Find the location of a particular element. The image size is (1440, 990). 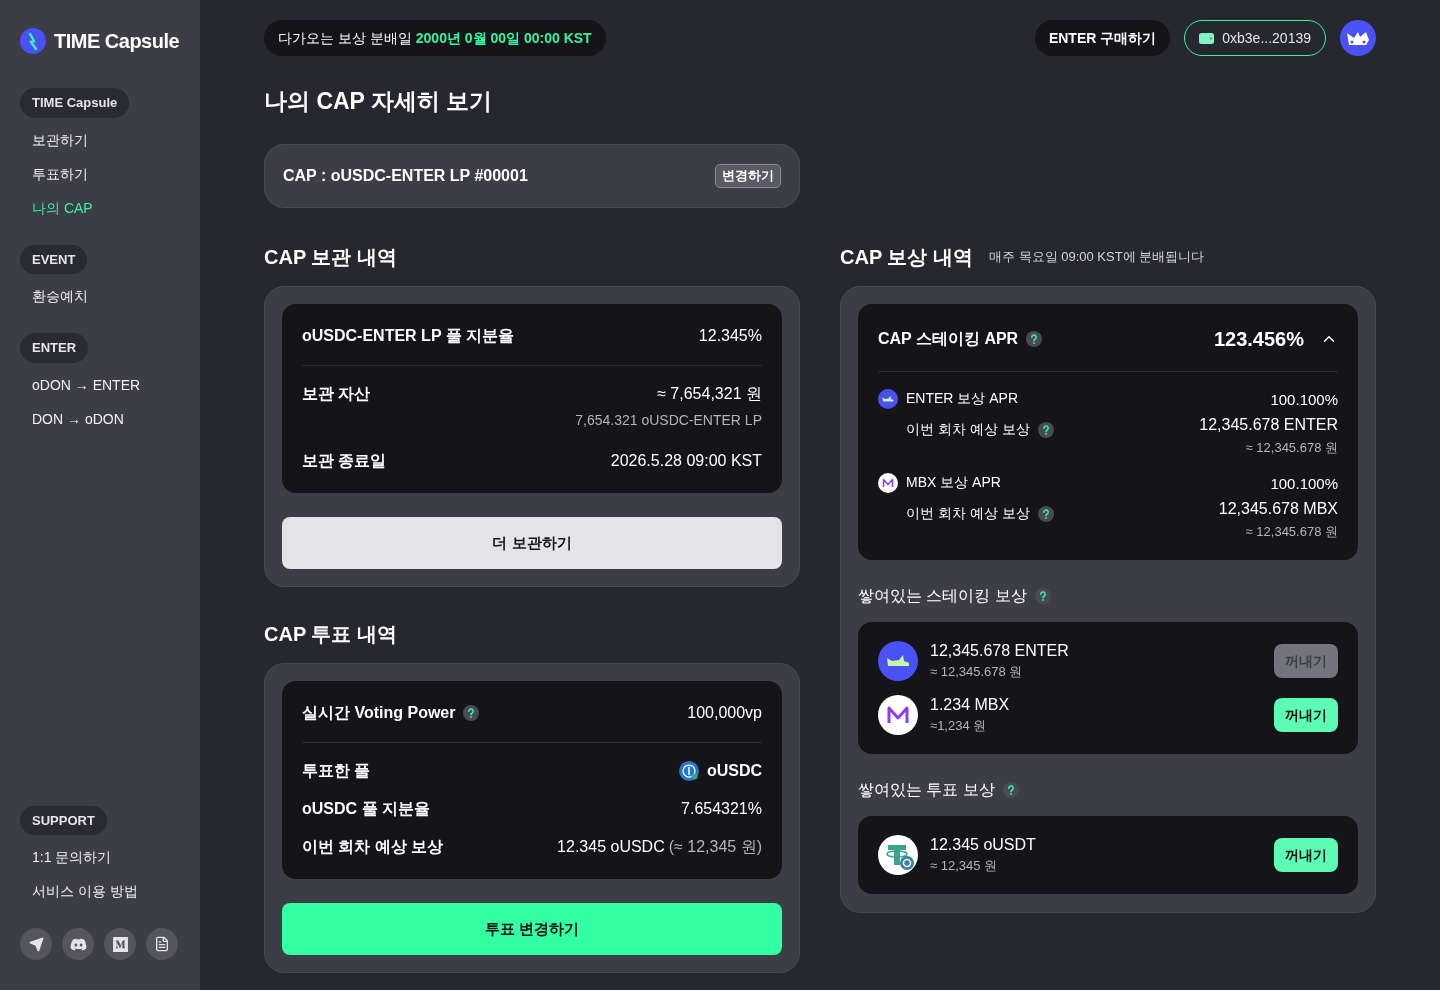

paper-plane-icon is located at coordinates (36, 944).